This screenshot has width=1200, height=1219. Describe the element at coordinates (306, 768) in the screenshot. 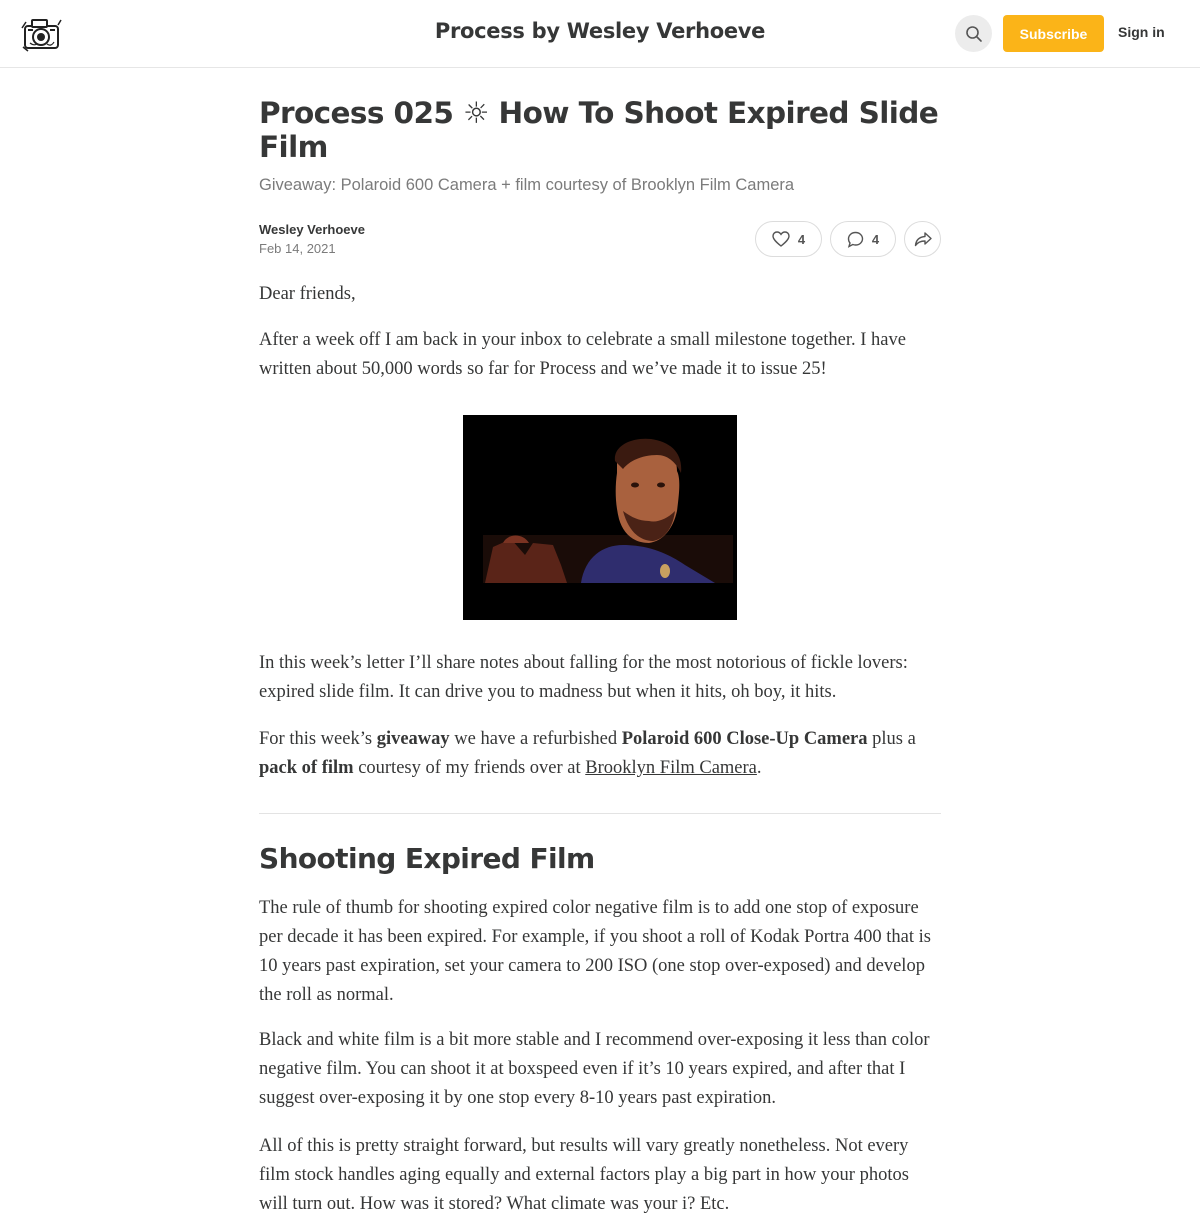

I see `film-pack-bold: pack of film` at that location.